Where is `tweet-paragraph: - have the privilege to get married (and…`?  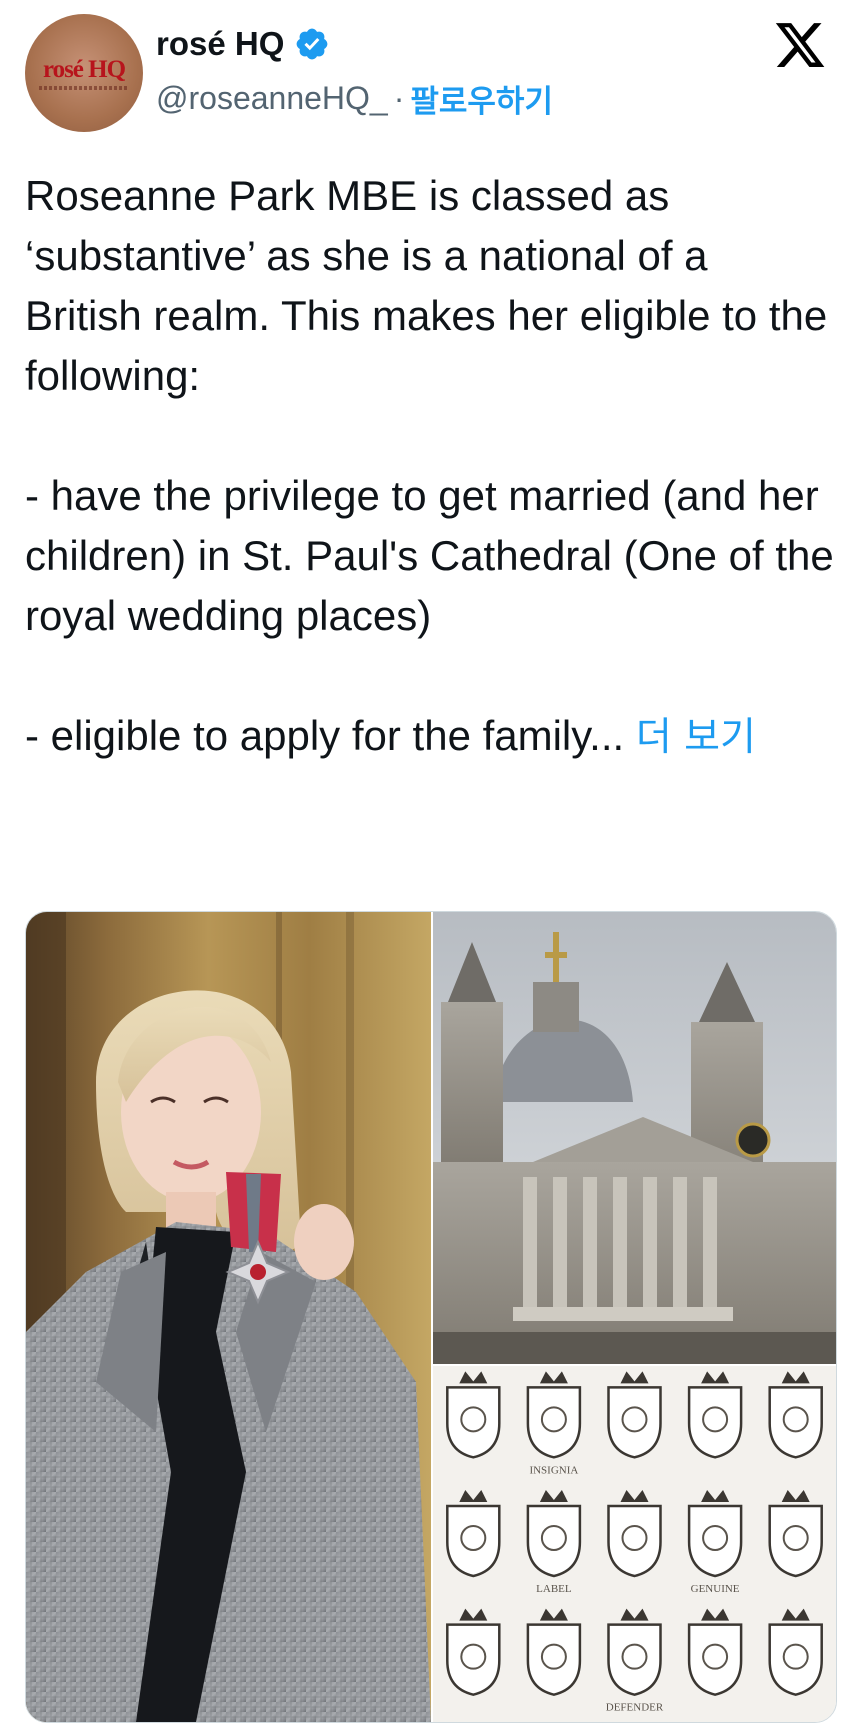
tweet-paragraph: - have the privilege to get married (and… is located at coordinates (429, 555).